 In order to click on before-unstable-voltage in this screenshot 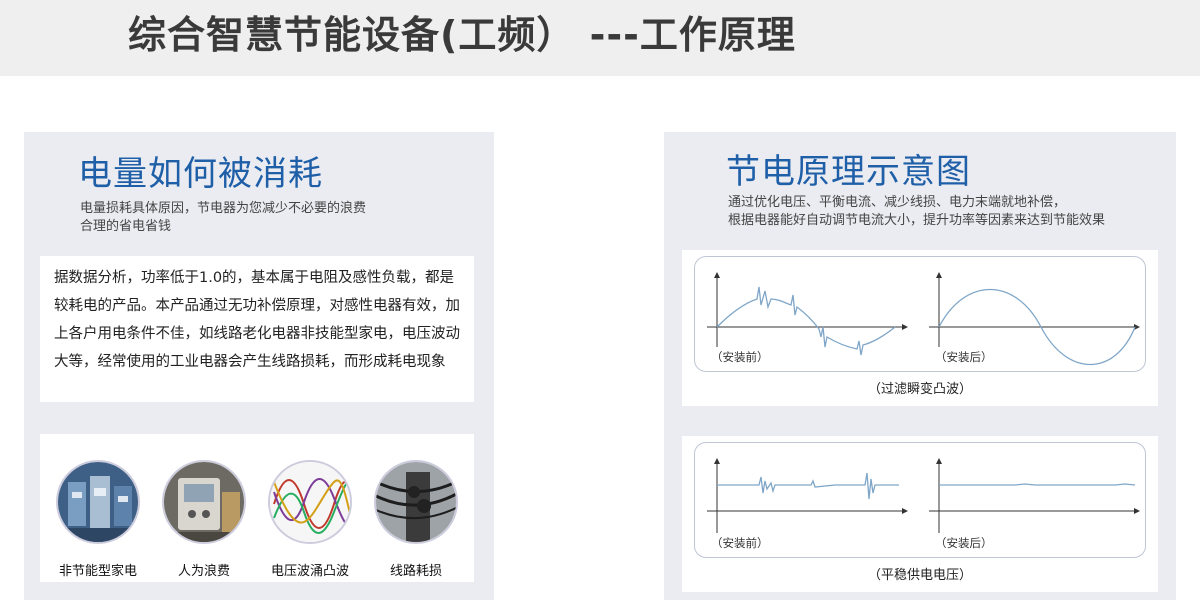, I will do `click(808, 486)`.